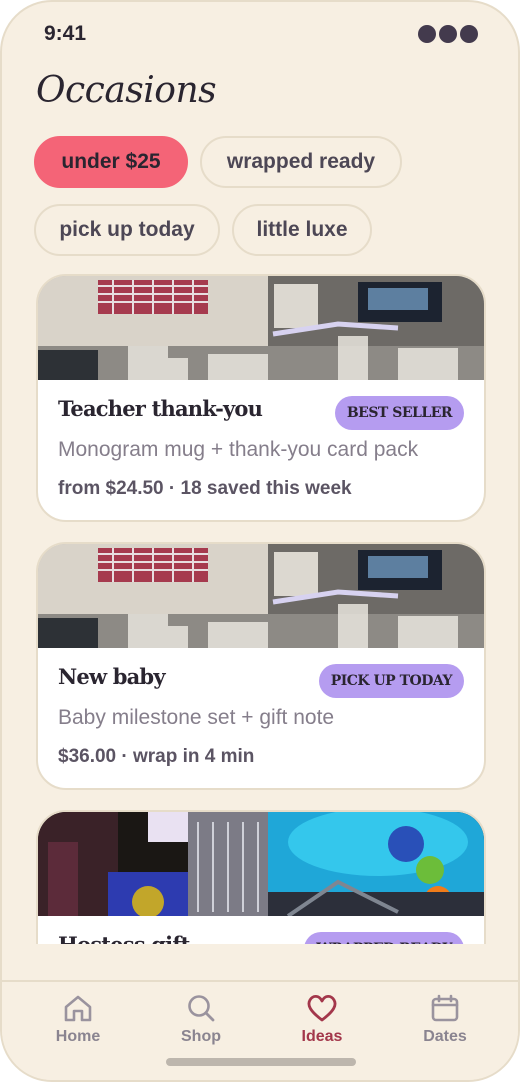 The height and width of the screenshot is (1082, 520). I want to click on nav-label: Home, so click(78, 1036).